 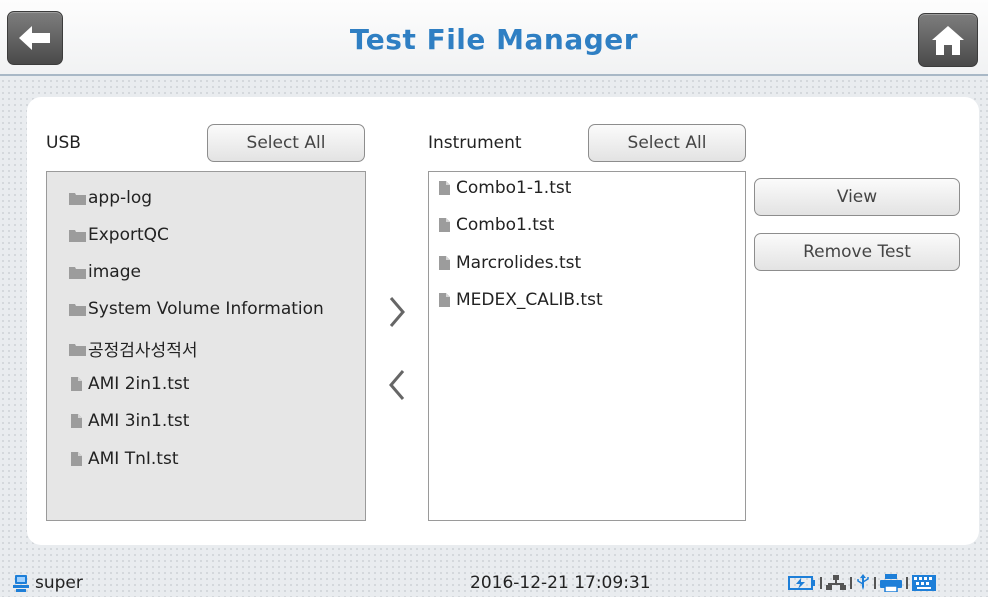 I want to click on usb-item-name: 공정검사성적서, so click(x=143, y=351).